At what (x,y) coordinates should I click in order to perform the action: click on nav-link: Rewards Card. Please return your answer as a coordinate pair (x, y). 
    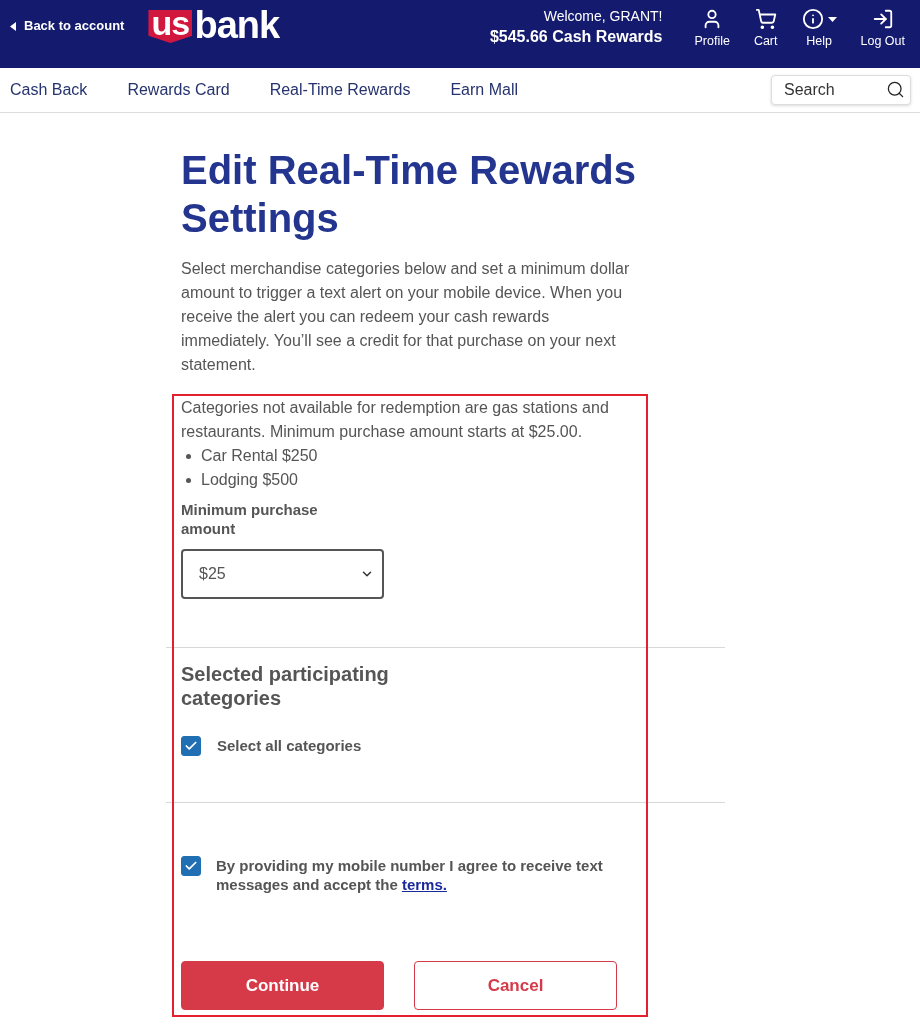
    Looking at the image, I should click on (178, 90).